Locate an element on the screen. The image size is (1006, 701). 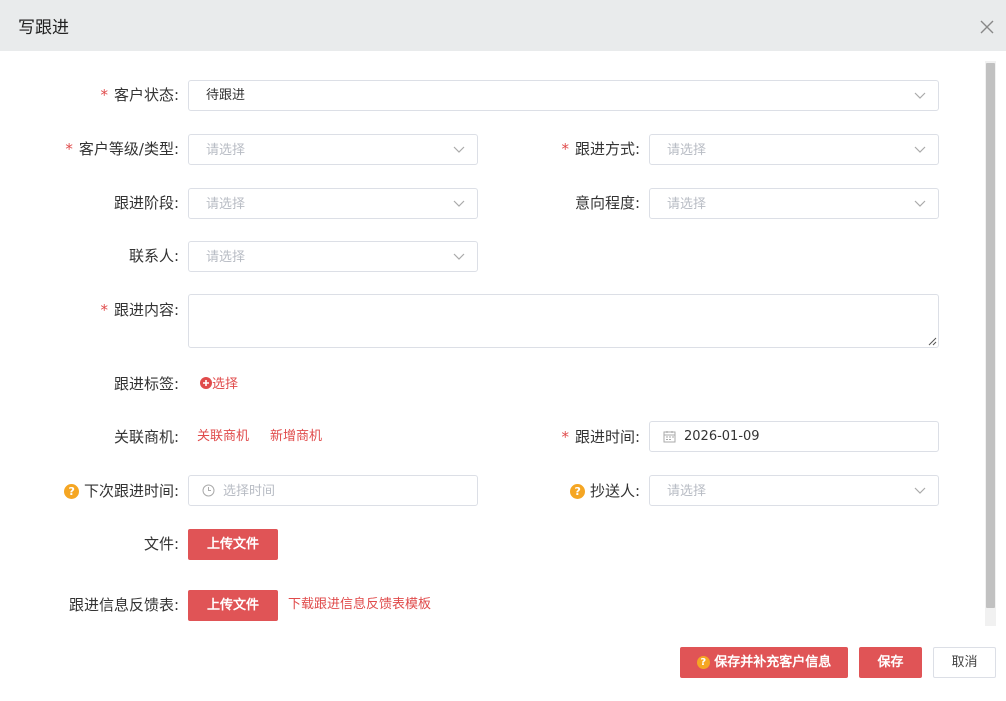
follow-method-placeholder: 请选择 is located at coordinates (687, 150).